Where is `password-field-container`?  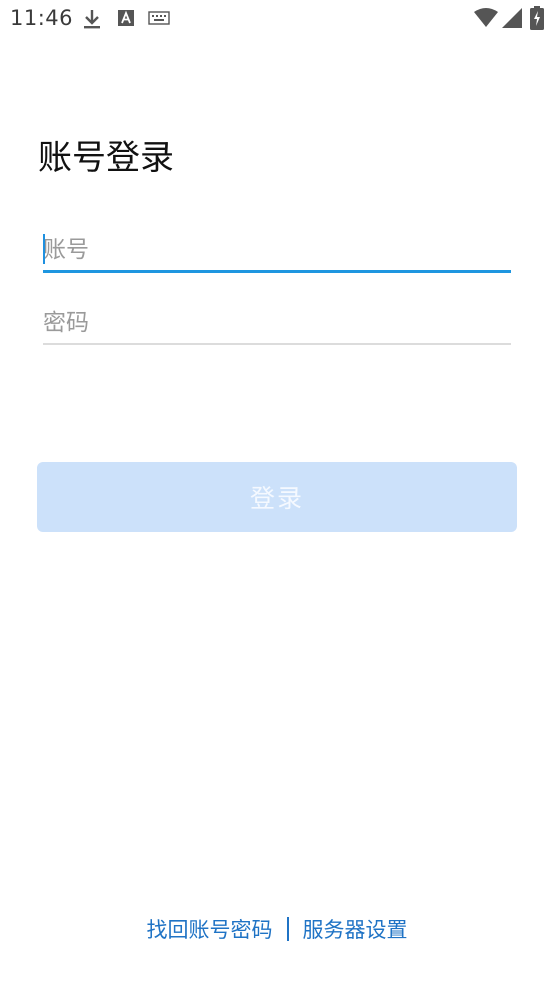
password-field-container is located at coordinates (277, 324).